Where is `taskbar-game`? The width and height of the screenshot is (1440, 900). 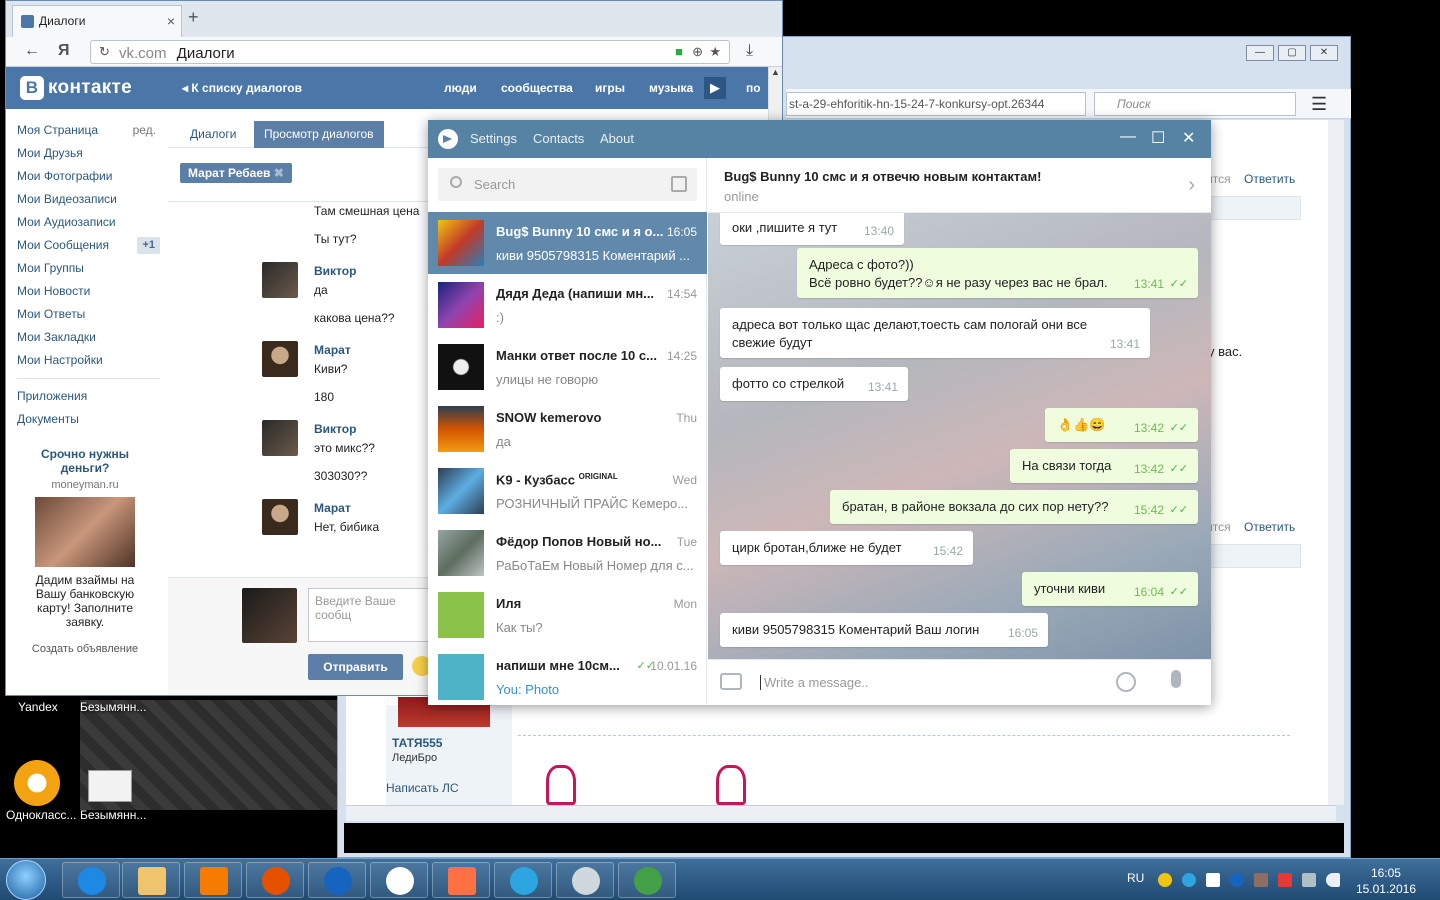 taskbar-game is located at coordinates (275, 880).